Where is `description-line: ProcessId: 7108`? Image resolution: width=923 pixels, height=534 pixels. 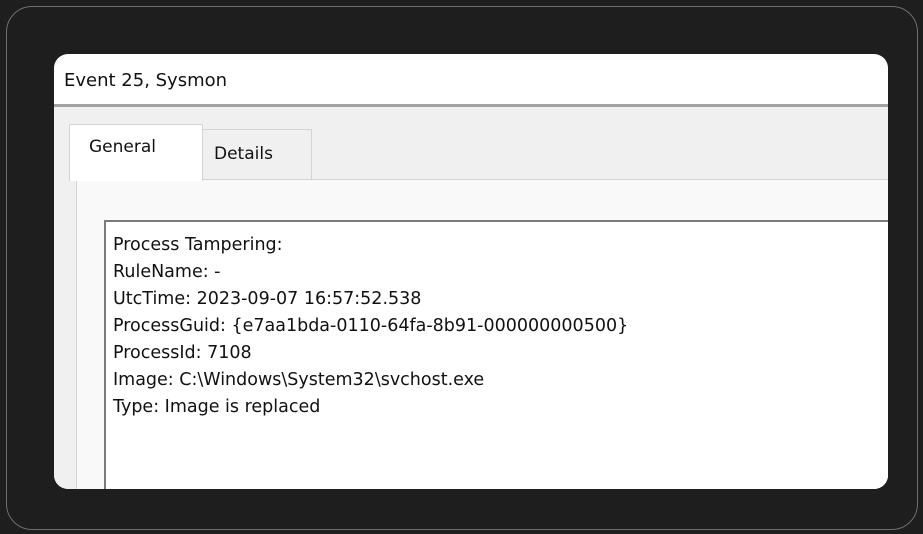
description-line: ProcessId: 7108 is located at coordinates (182, 353).